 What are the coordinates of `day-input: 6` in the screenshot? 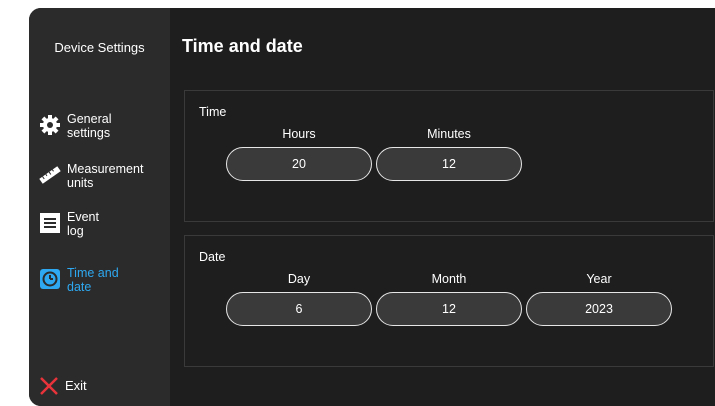 It's located at (299, 309).